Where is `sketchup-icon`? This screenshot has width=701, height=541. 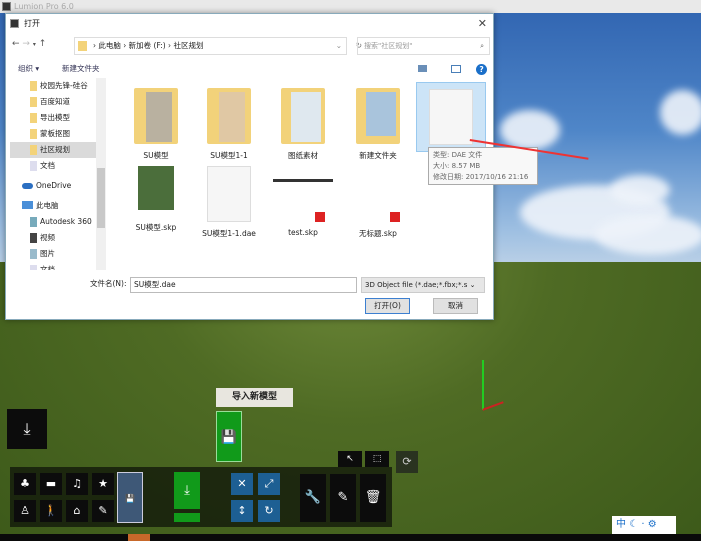 sketchup-icon is located at coordinates (378, 194).